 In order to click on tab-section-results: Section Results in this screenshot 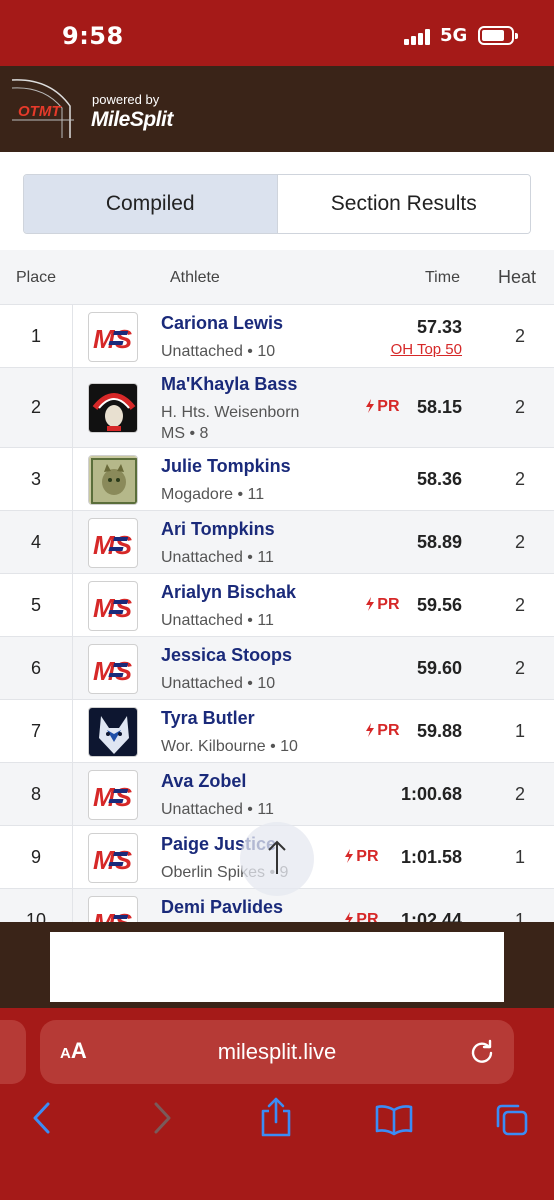, I will do `click(403, 204)`.